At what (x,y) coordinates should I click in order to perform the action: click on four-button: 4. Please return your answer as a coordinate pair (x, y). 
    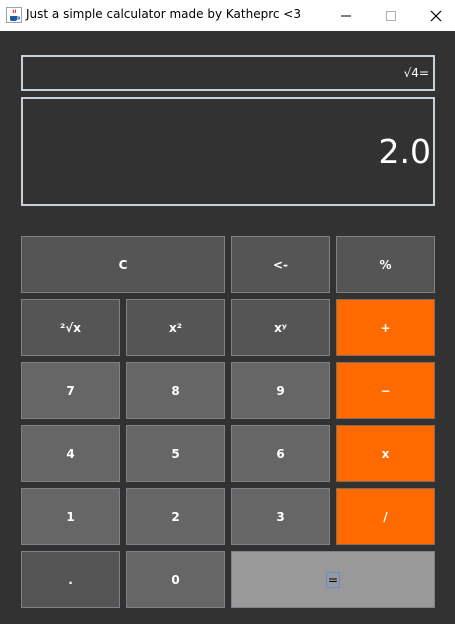
    Looking at the image, I should click on (70, 453).